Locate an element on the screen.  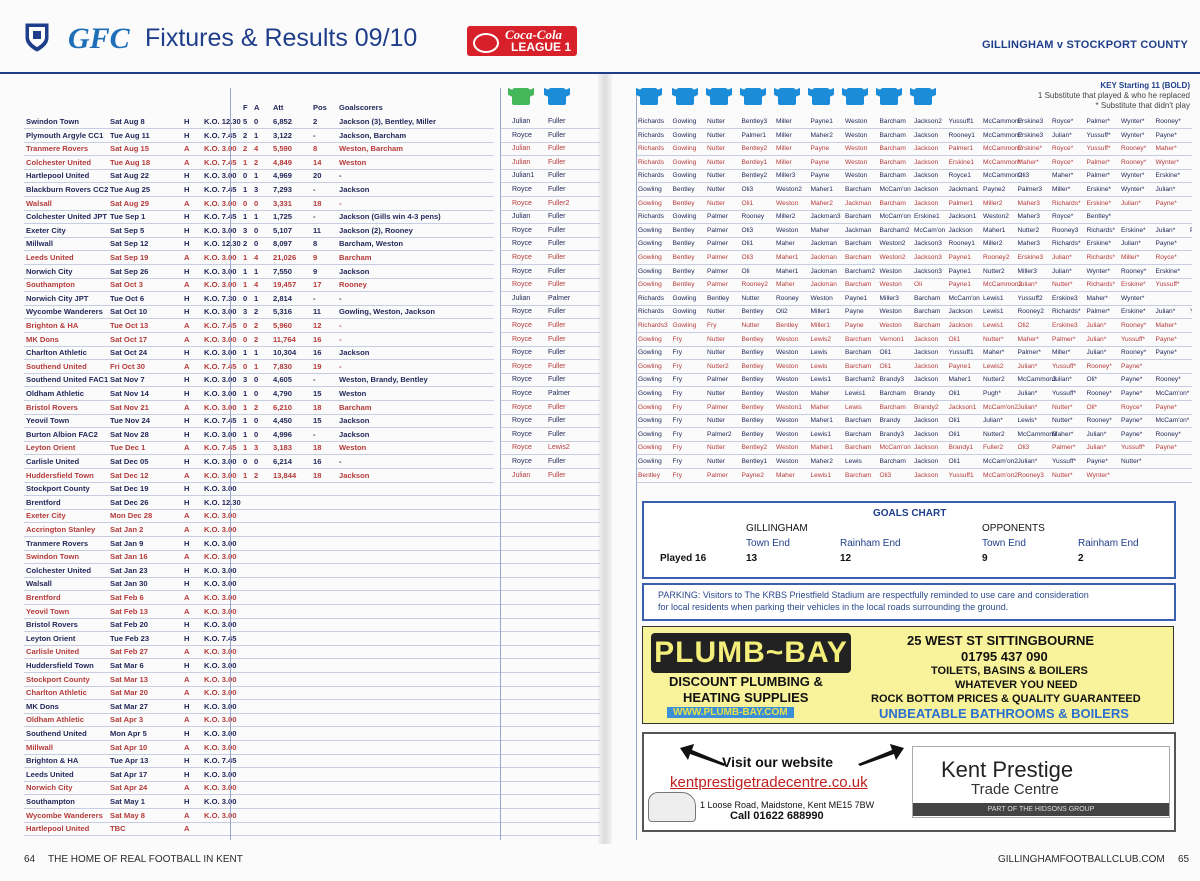
fixture-opponent: Plymouth Argyle CC1 is located at coordinates (65, 135).